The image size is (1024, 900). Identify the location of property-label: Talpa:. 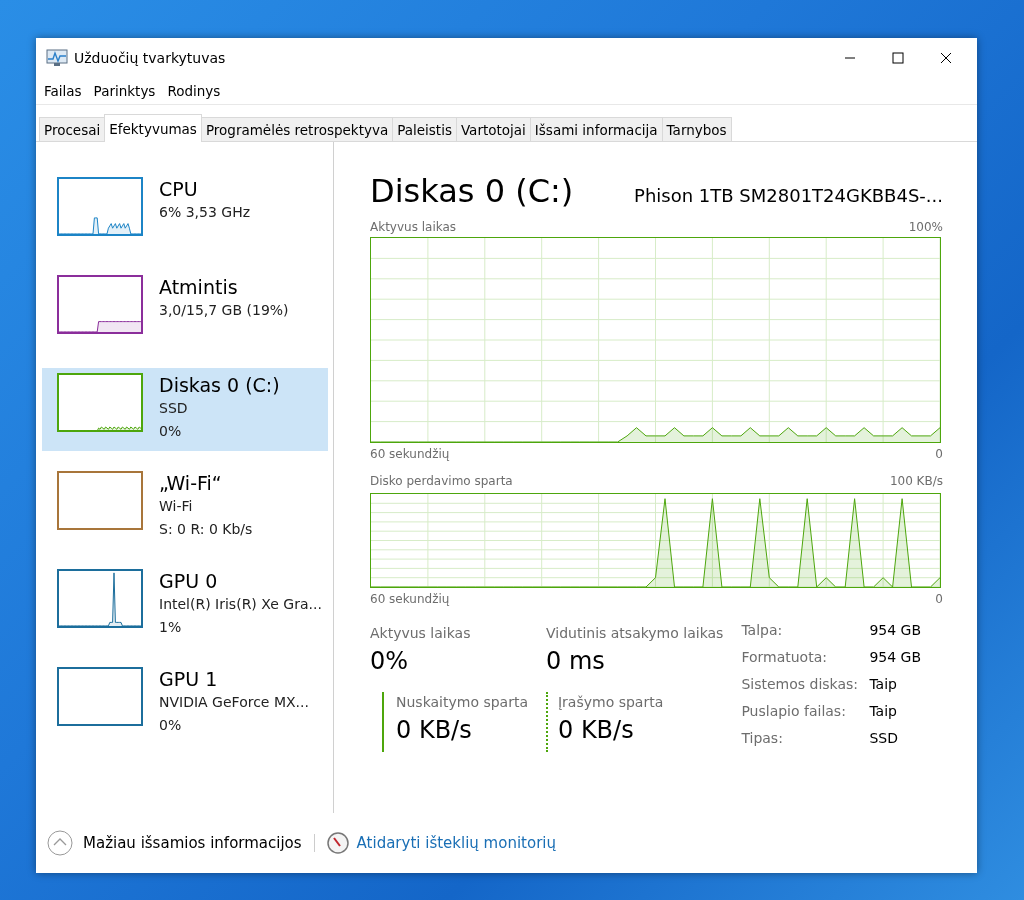
(762, 630).